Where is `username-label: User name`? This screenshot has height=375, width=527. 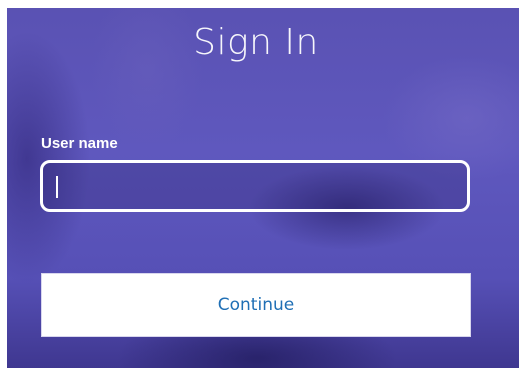
username-label: User name is located at coordinates (79, 143).